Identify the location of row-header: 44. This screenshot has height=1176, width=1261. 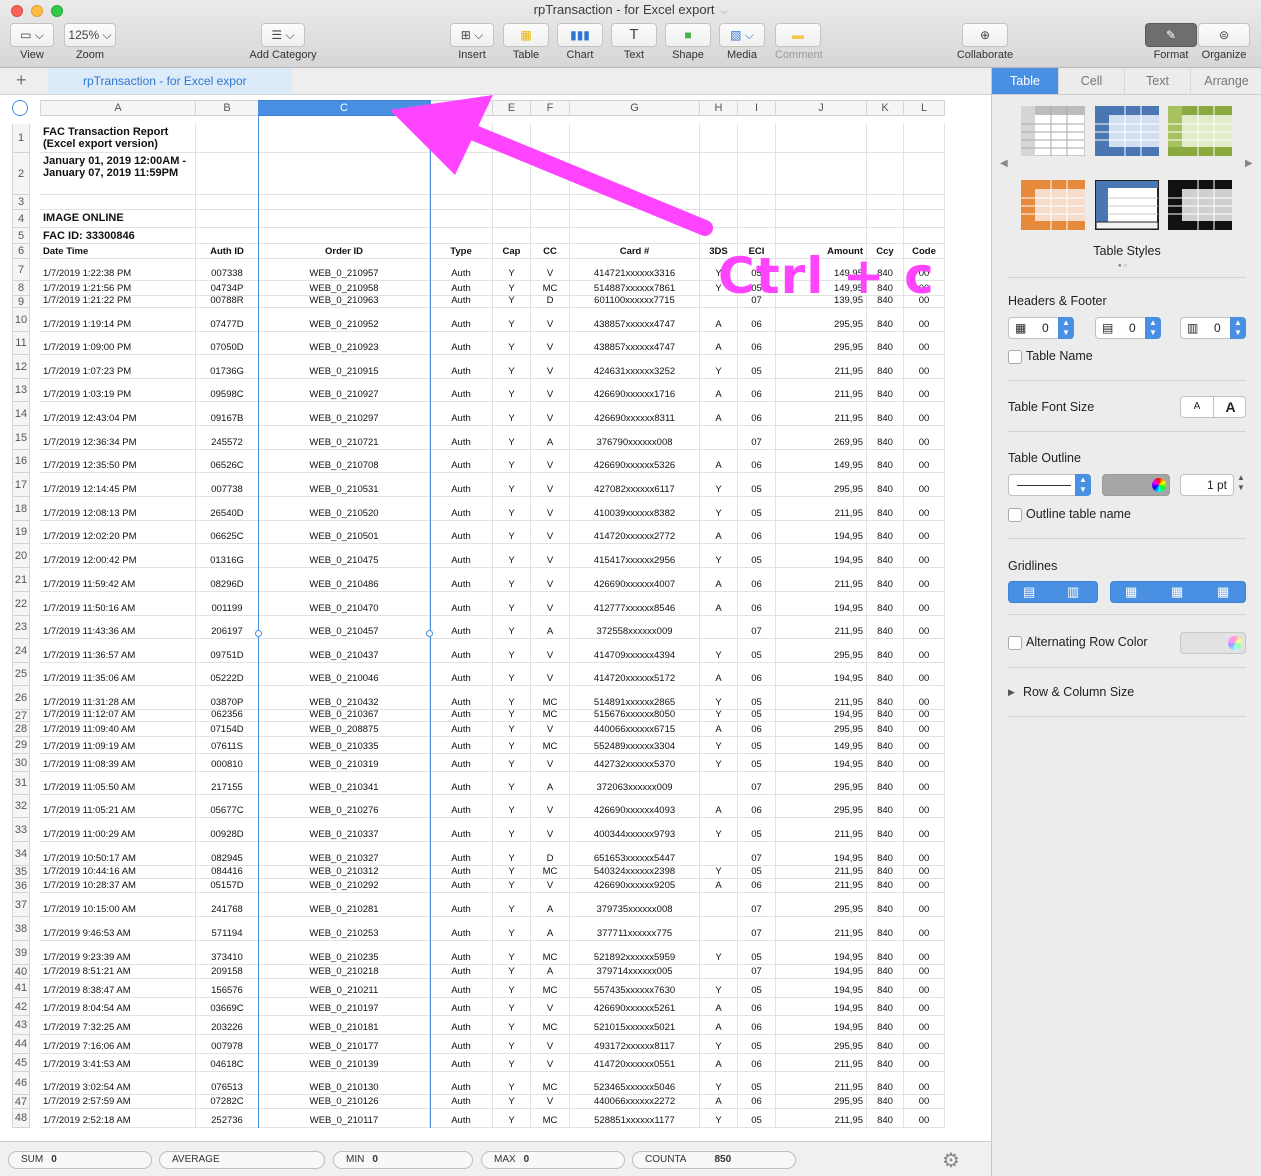
(21, 1044).